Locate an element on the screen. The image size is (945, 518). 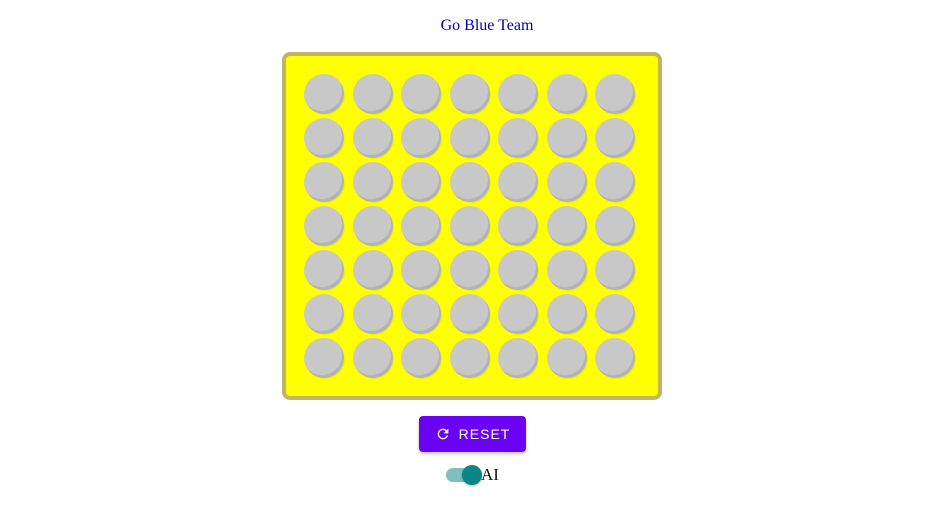
ai-toggle-row: AI is located at coordinates (472, 475).